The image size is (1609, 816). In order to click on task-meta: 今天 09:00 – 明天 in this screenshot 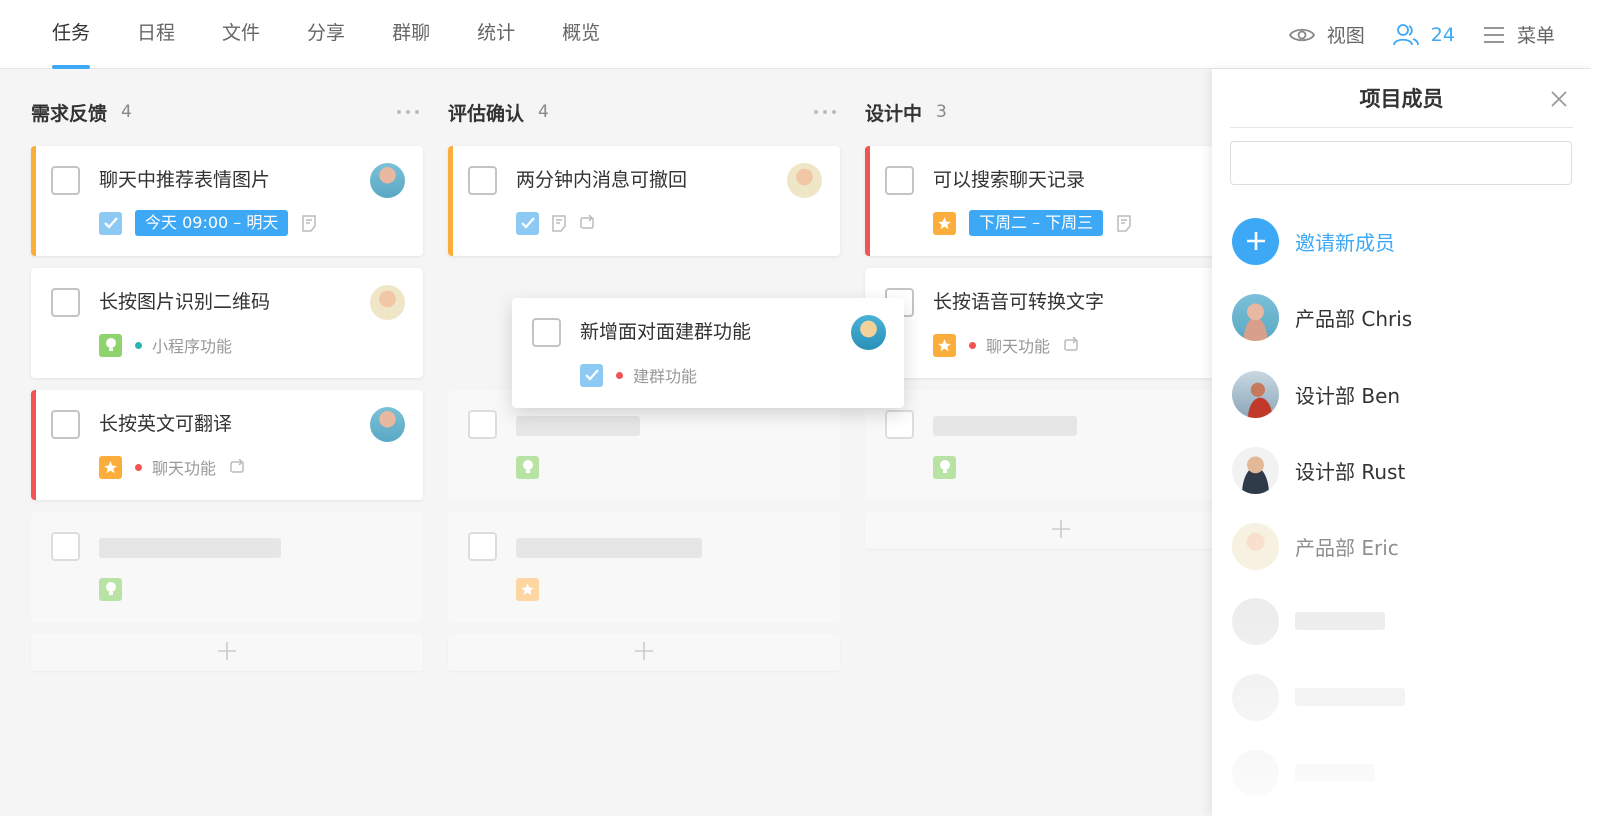, I will do `click(213, 223)`.